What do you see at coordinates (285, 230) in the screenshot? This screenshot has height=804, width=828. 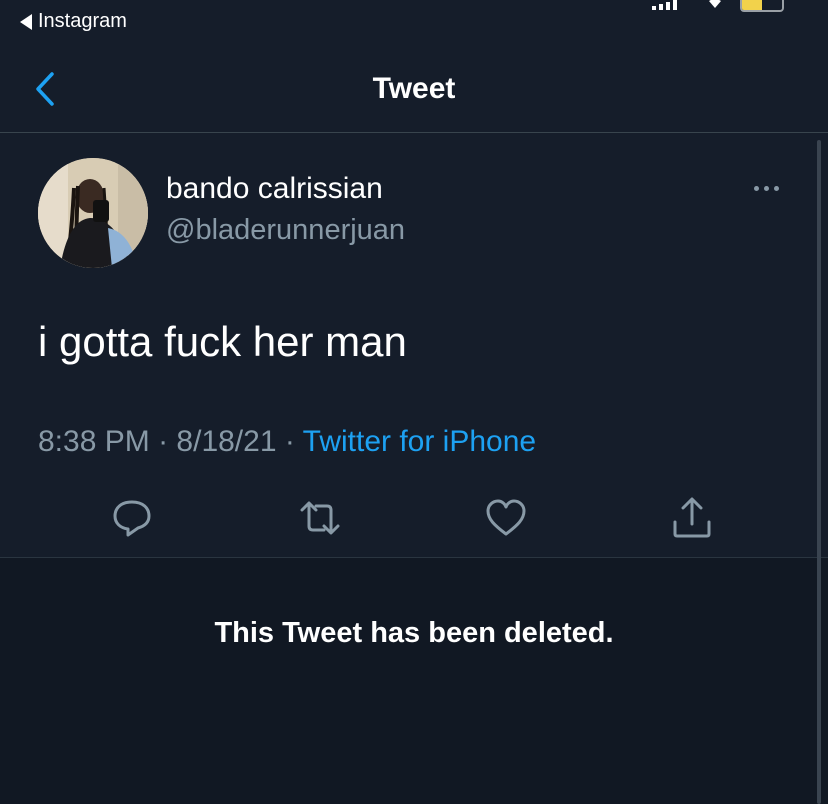 I see `user-handle: @bladerunnerjuan` at bounding box center [285, 230].